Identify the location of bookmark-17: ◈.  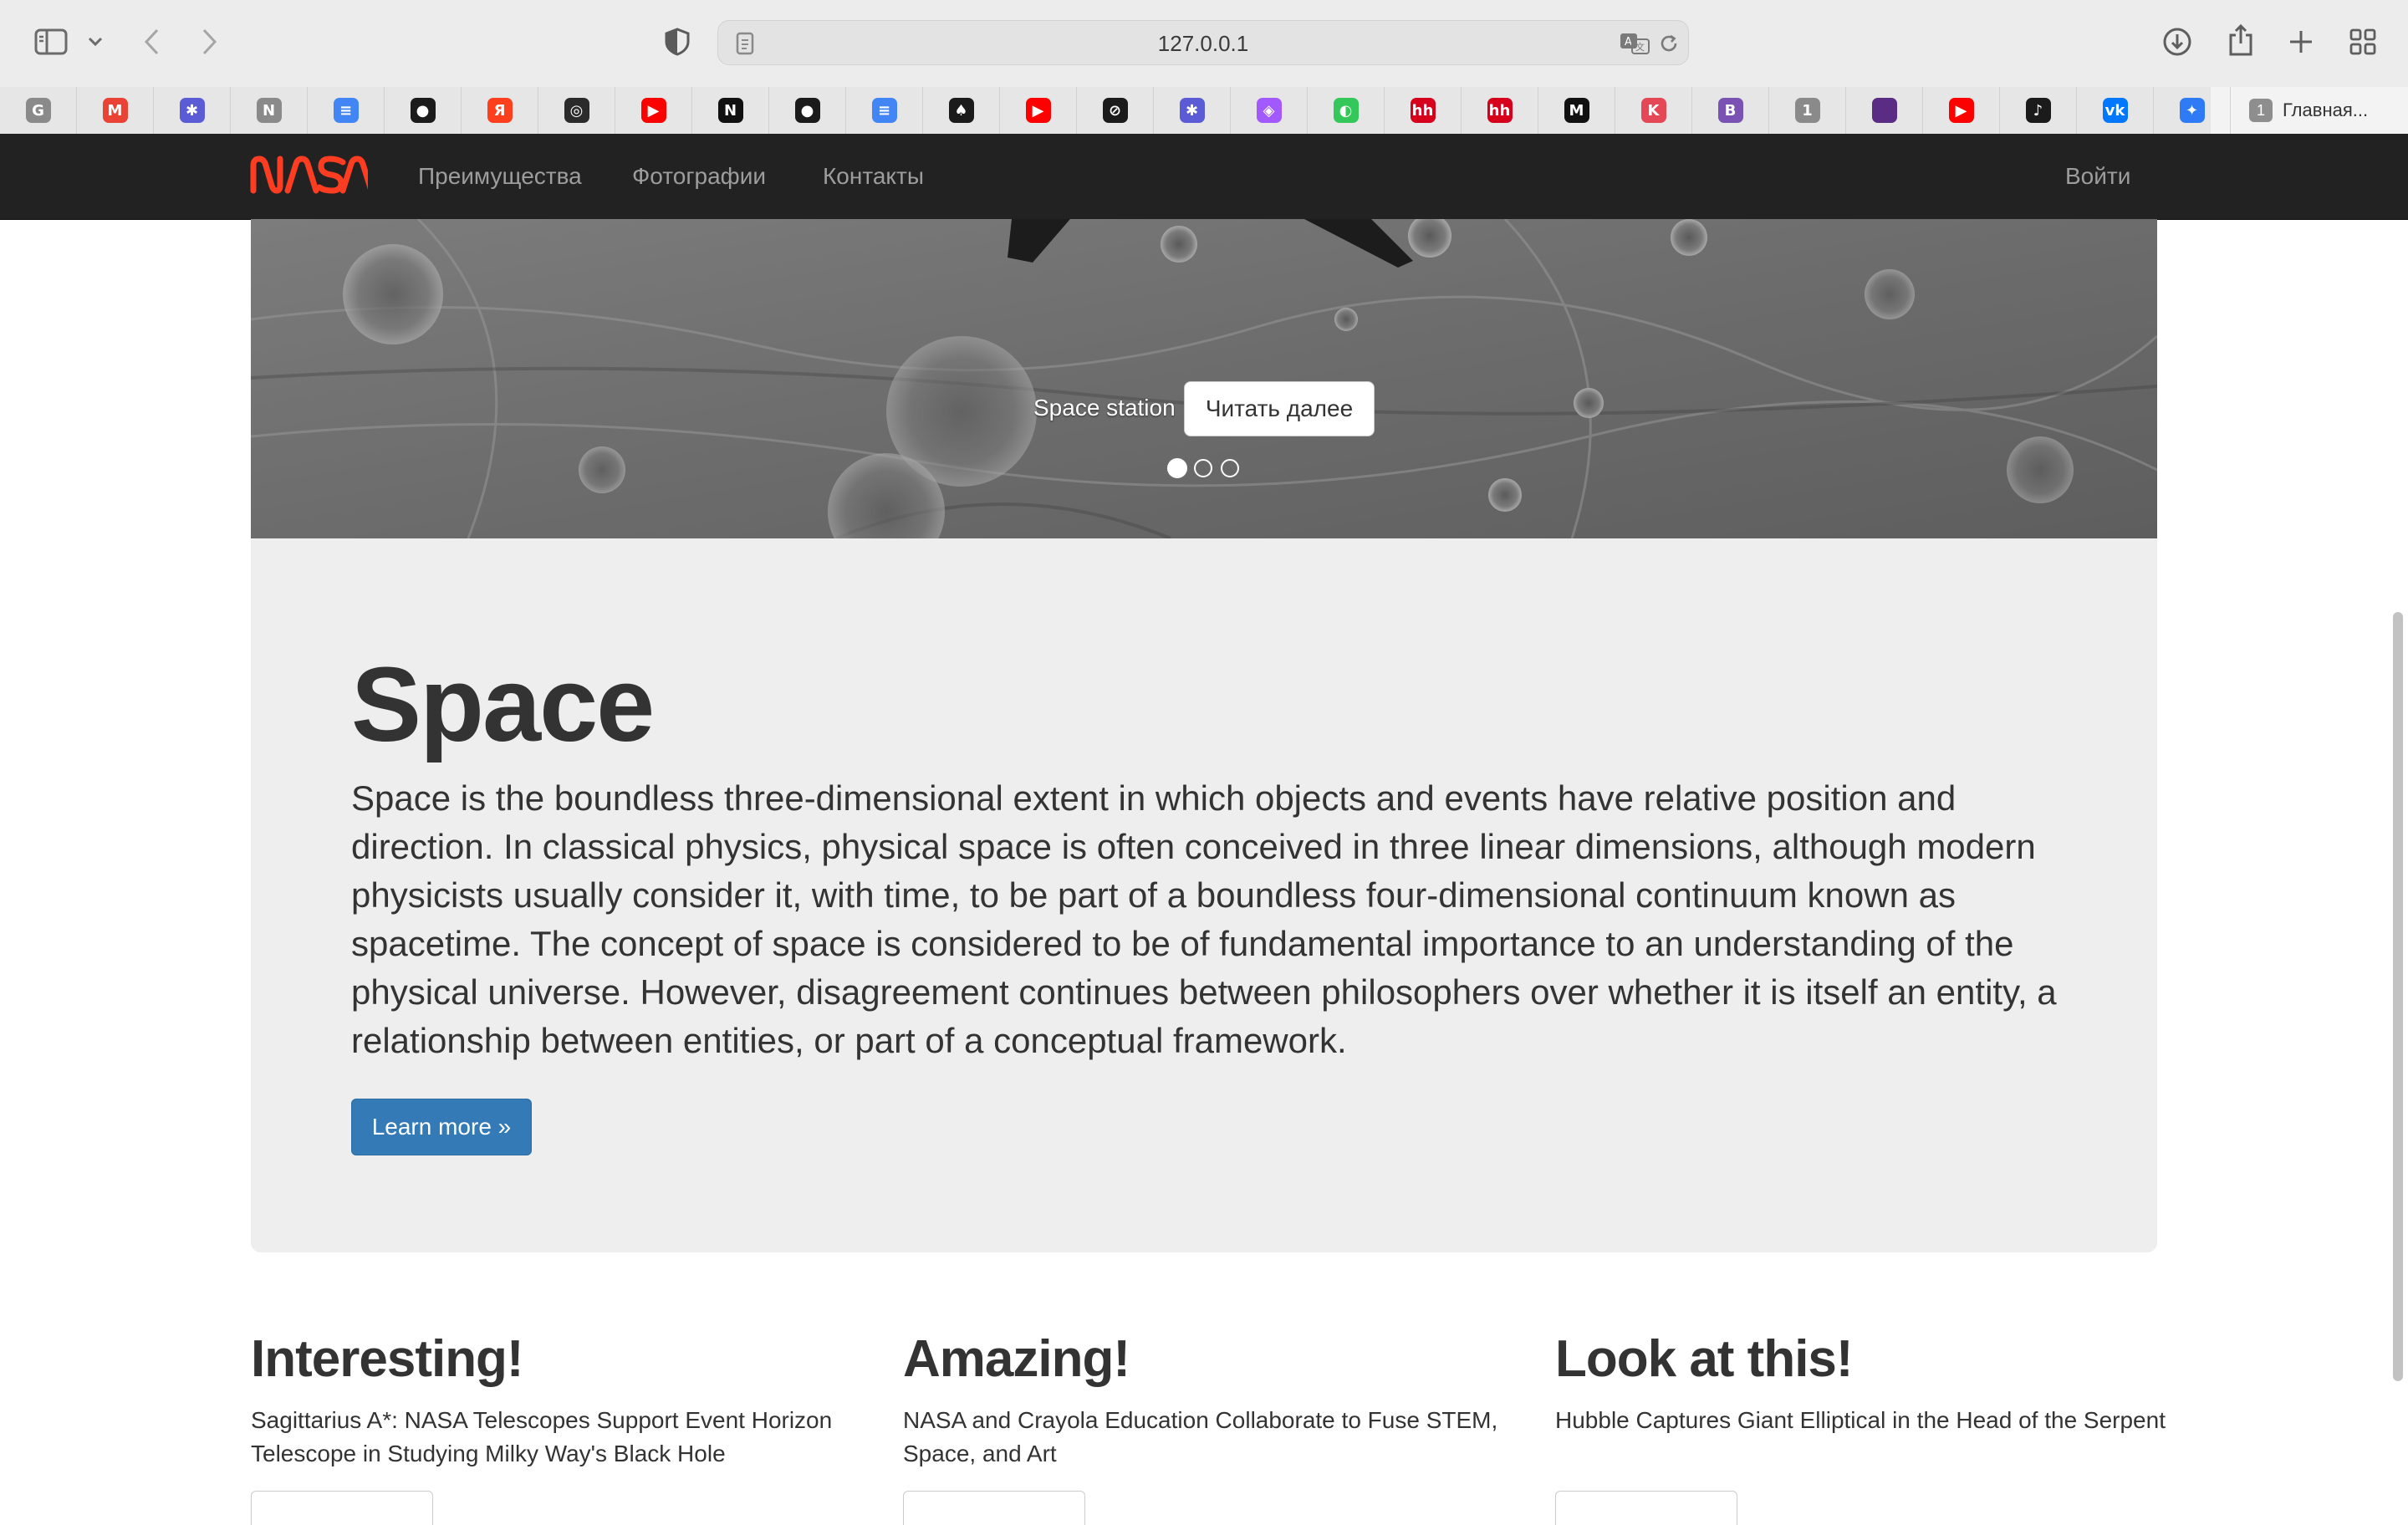
(1270, 110).